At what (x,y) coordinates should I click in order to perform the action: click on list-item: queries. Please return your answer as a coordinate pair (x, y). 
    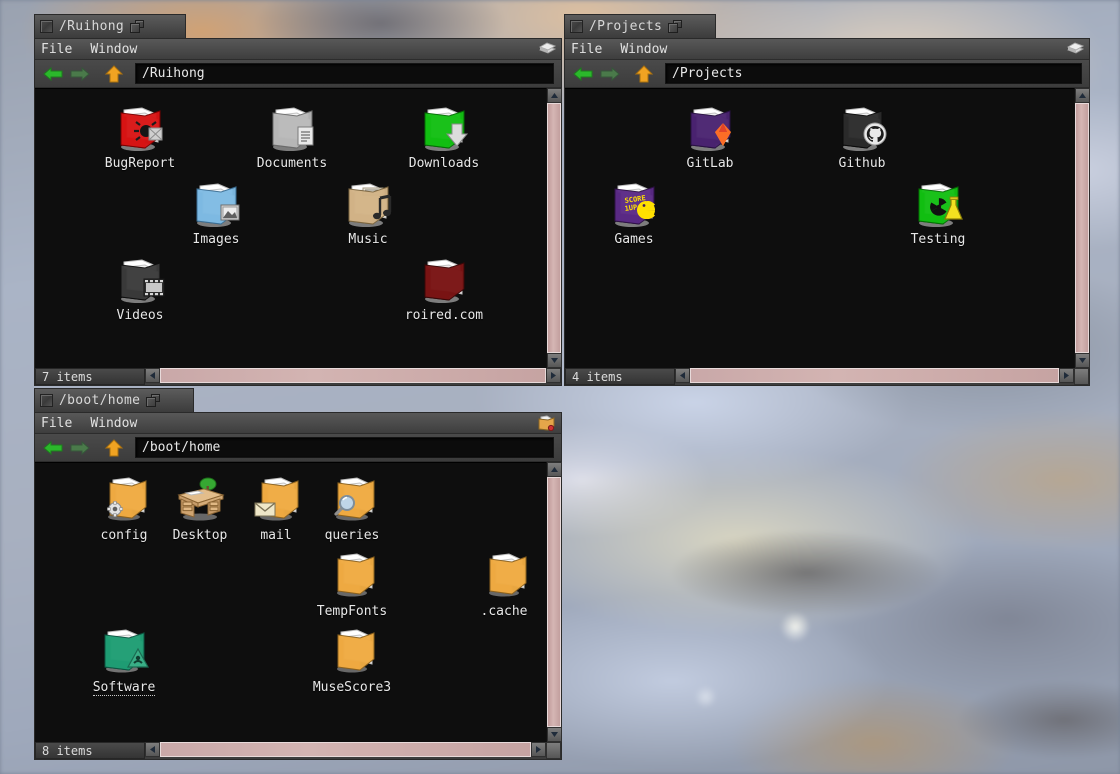
    Looking at the image, I should click on (352, 508).